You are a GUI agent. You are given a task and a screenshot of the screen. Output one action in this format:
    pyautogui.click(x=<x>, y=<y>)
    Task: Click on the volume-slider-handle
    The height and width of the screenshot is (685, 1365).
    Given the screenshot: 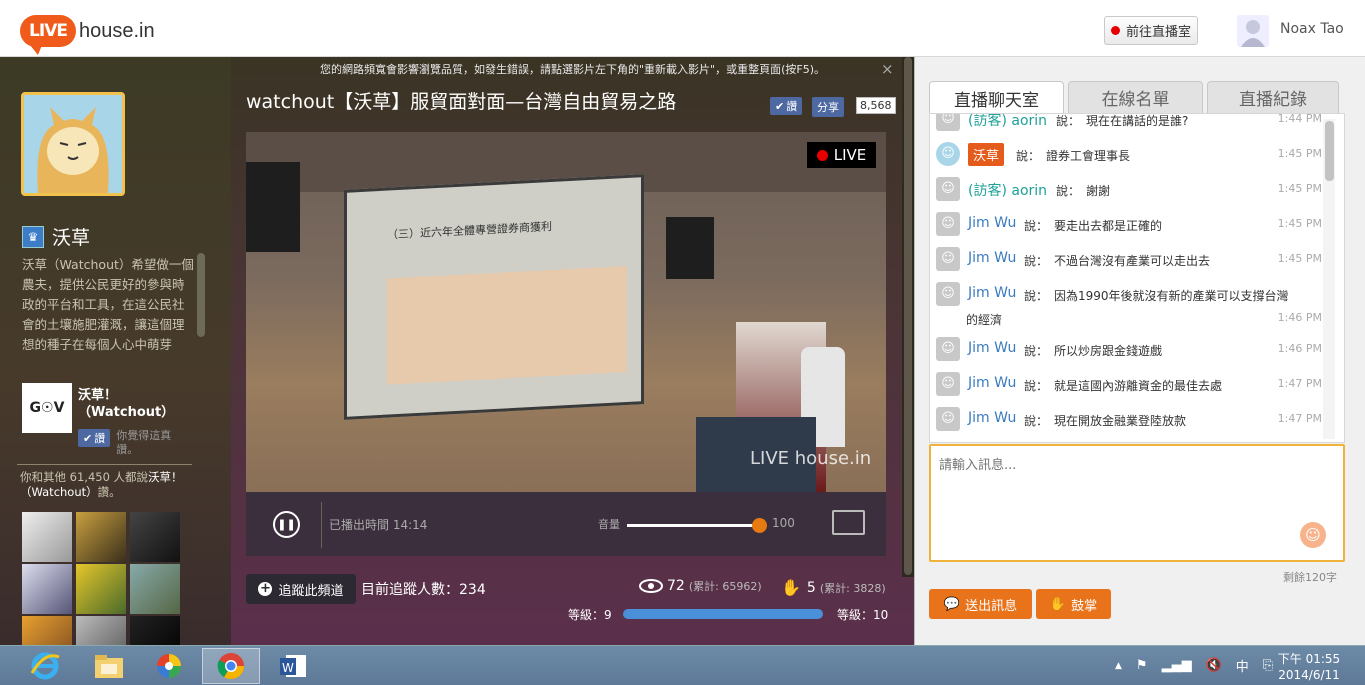 What is the action you would take?
    pyautogui.click(x=759, y=525)
    